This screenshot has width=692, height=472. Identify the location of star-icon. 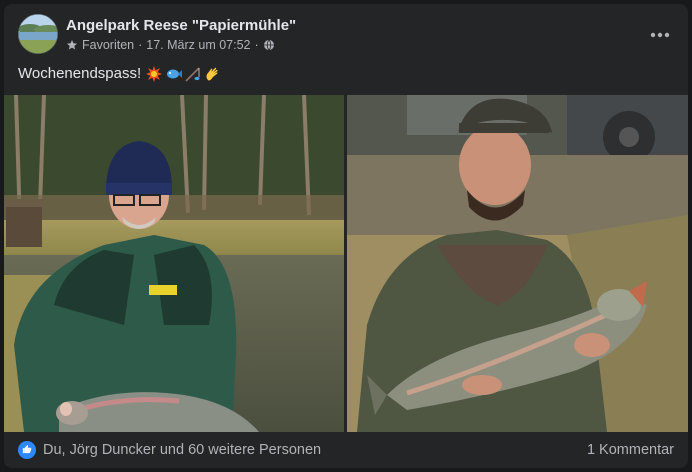
(72, 45).